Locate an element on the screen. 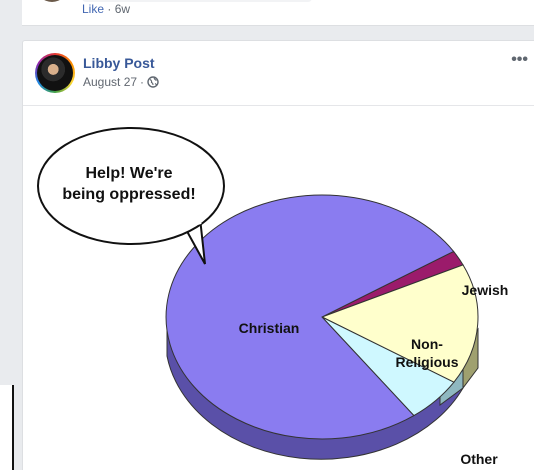 The width and height of the screenshot is (534, 470). previous-comment-meta: Like · 6w is located at coordinates (106, 9).